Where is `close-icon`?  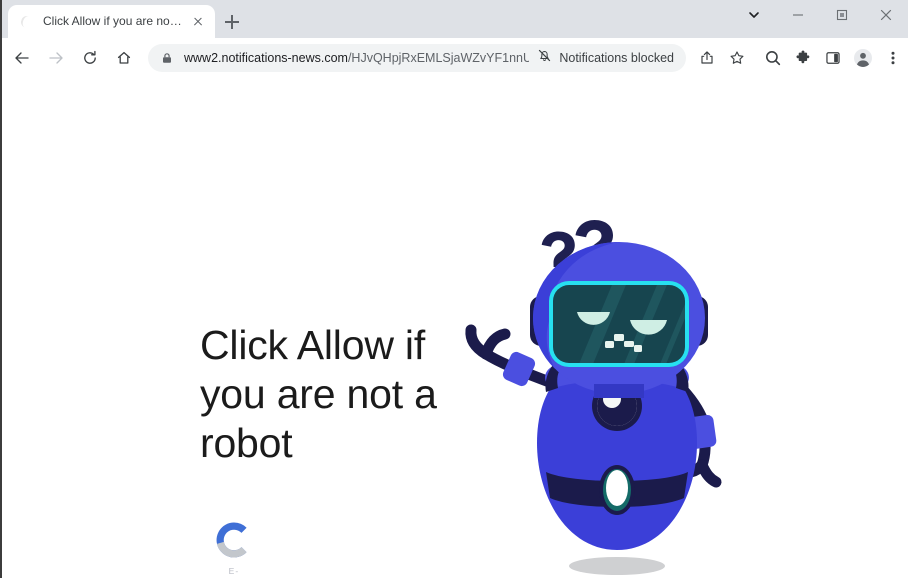
close-icon is located at coordinates (198, 22).